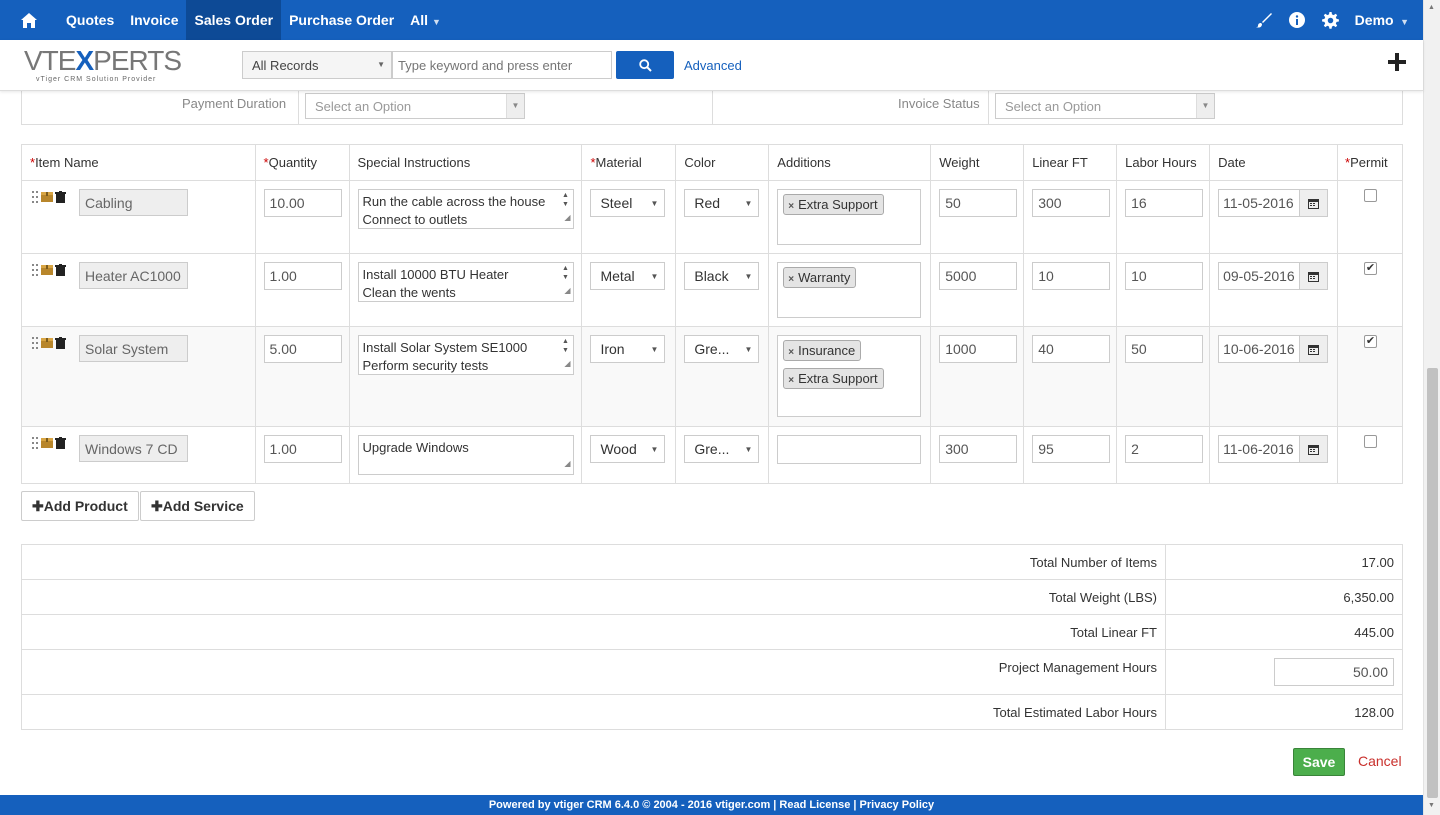  I want to click on payment-duration-select: Select an Option ▼, so click(415, 106).